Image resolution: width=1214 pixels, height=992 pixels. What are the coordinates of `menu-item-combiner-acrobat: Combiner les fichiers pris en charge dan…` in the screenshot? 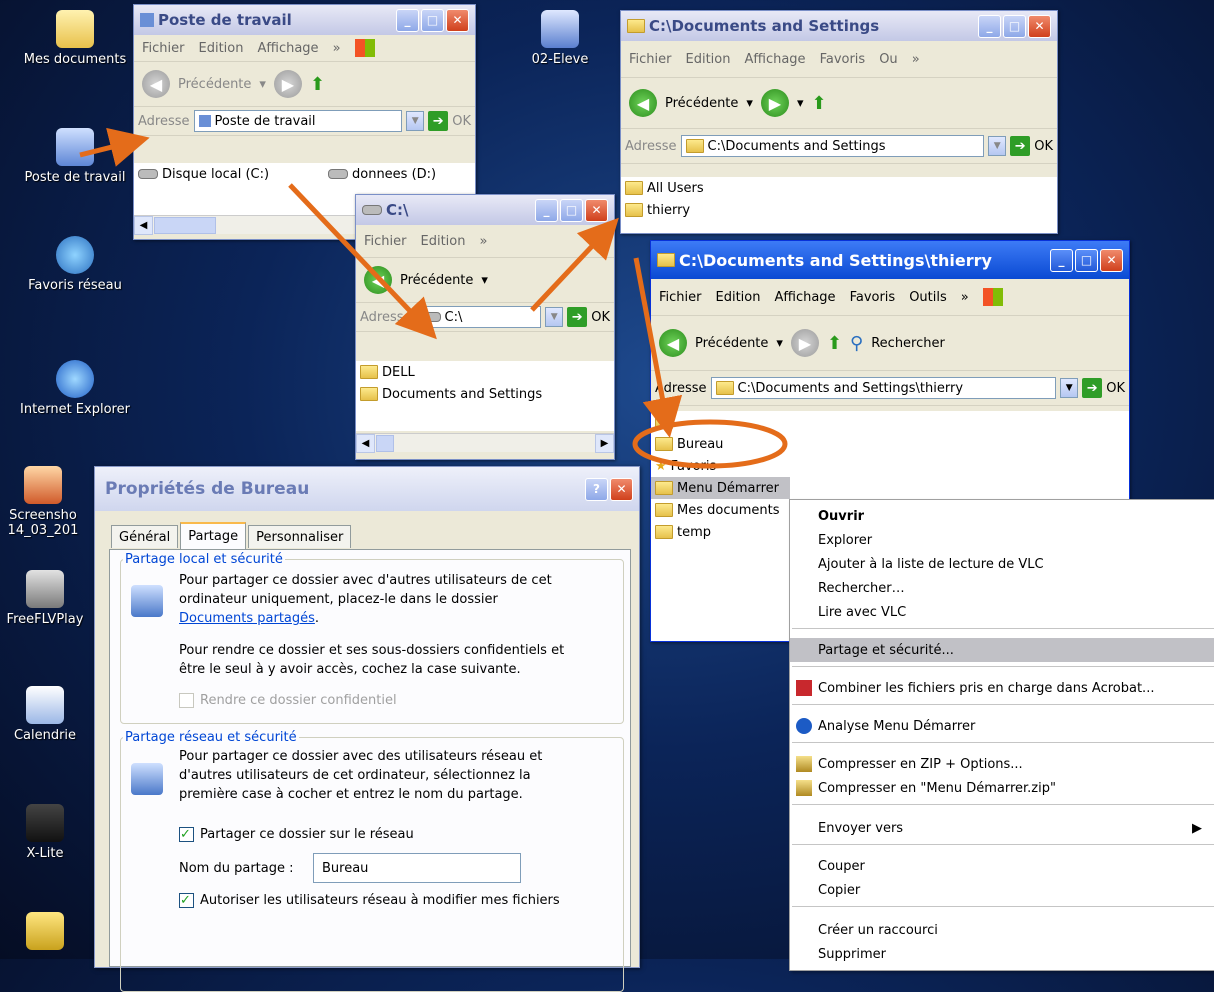 It's located at (1002, 688).